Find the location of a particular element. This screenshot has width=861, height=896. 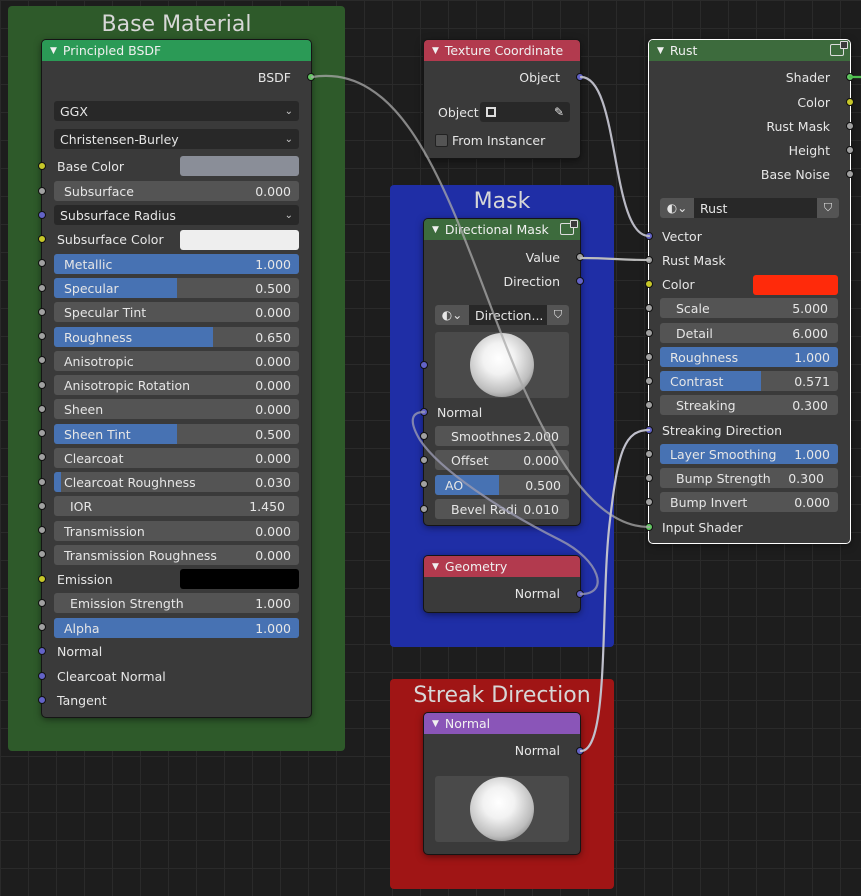

bump-invert-field: Bump Invert 0.000 is located at coordinates (749, 502).